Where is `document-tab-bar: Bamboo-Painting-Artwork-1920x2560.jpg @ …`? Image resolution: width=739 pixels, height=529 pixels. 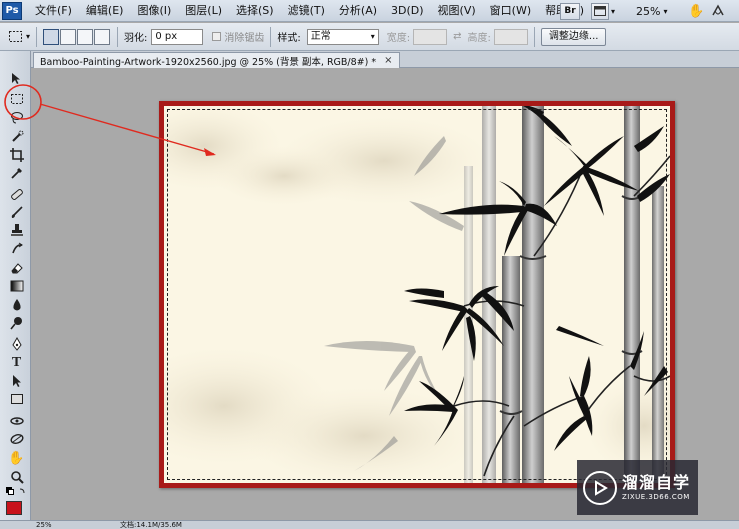 document-tab-bar: Bamboo-Painting-Artwork-1920x2560.jpg @ … is located at coordinates (385, 59).